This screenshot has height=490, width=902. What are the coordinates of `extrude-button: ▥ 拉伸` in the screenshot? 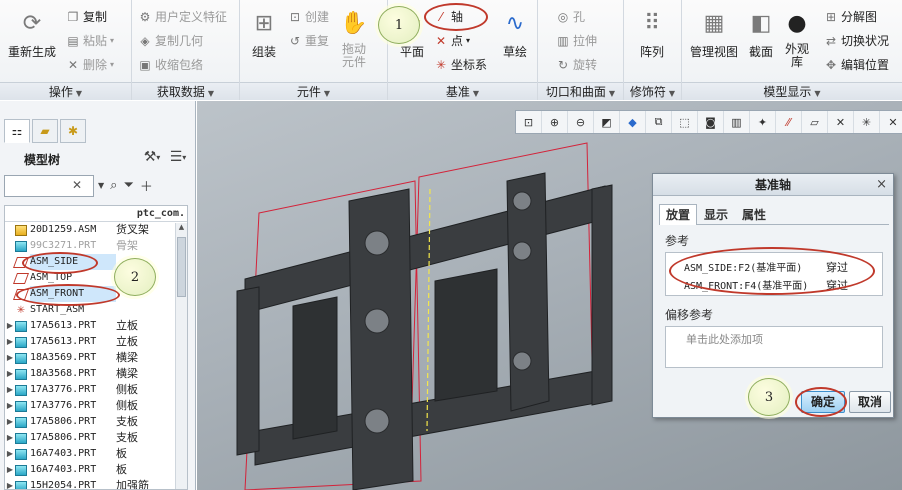 It's located at (576, 40).